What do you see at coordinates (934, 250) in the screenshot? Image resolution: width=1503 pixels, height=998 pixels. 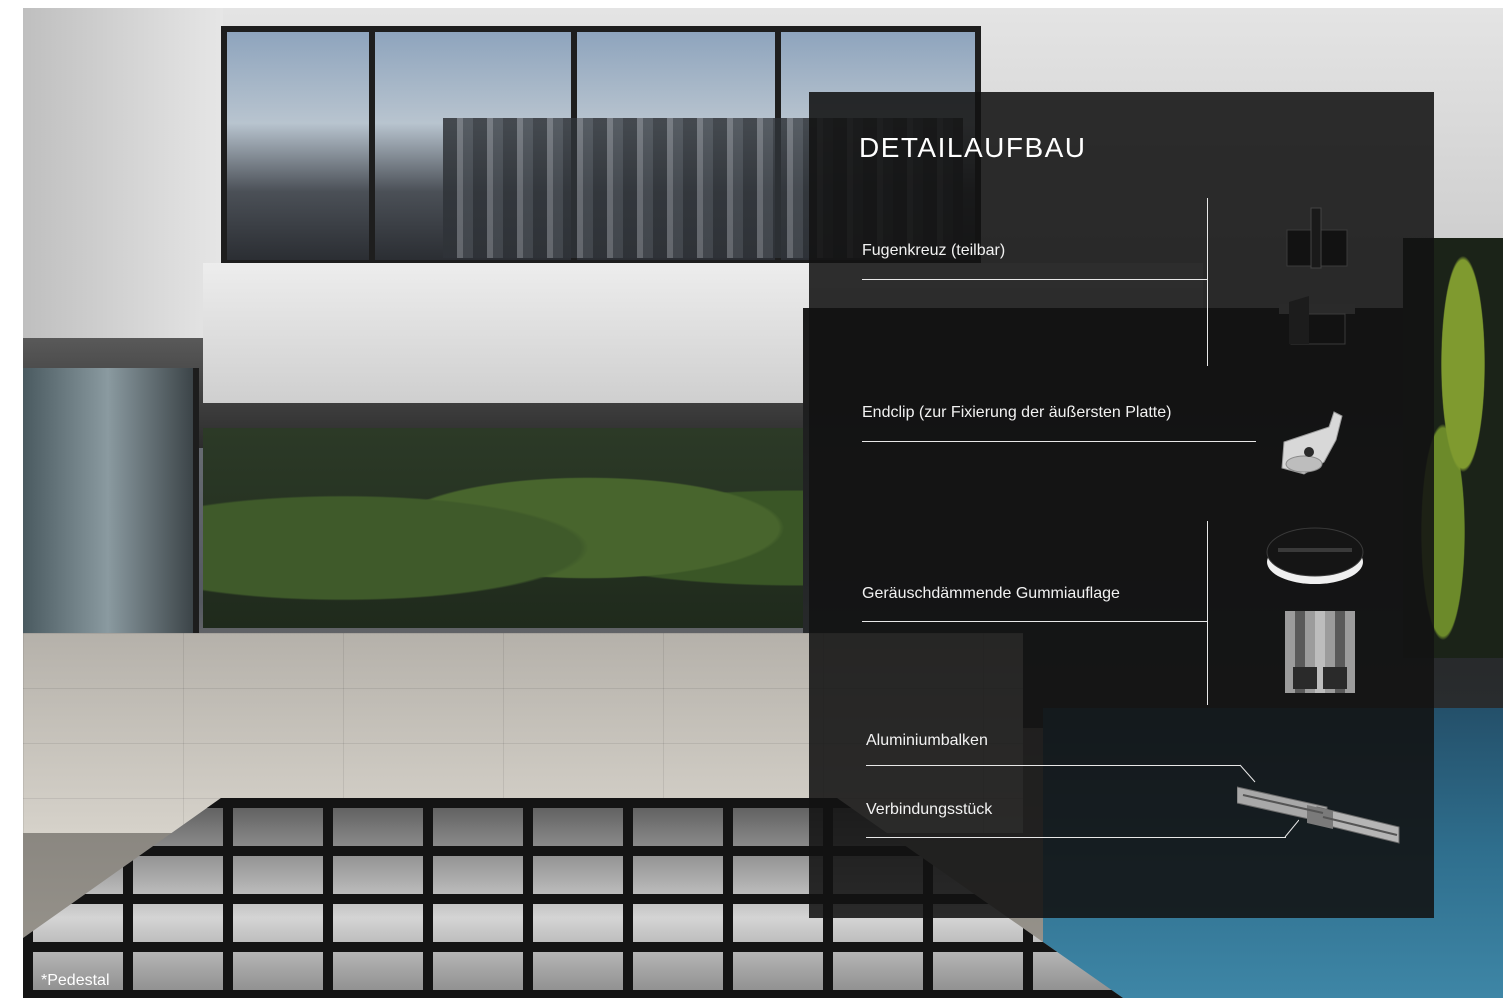 I see `label-joint-cross: Fugenkreuz (teilbar)` at bounding box center [934, 250].